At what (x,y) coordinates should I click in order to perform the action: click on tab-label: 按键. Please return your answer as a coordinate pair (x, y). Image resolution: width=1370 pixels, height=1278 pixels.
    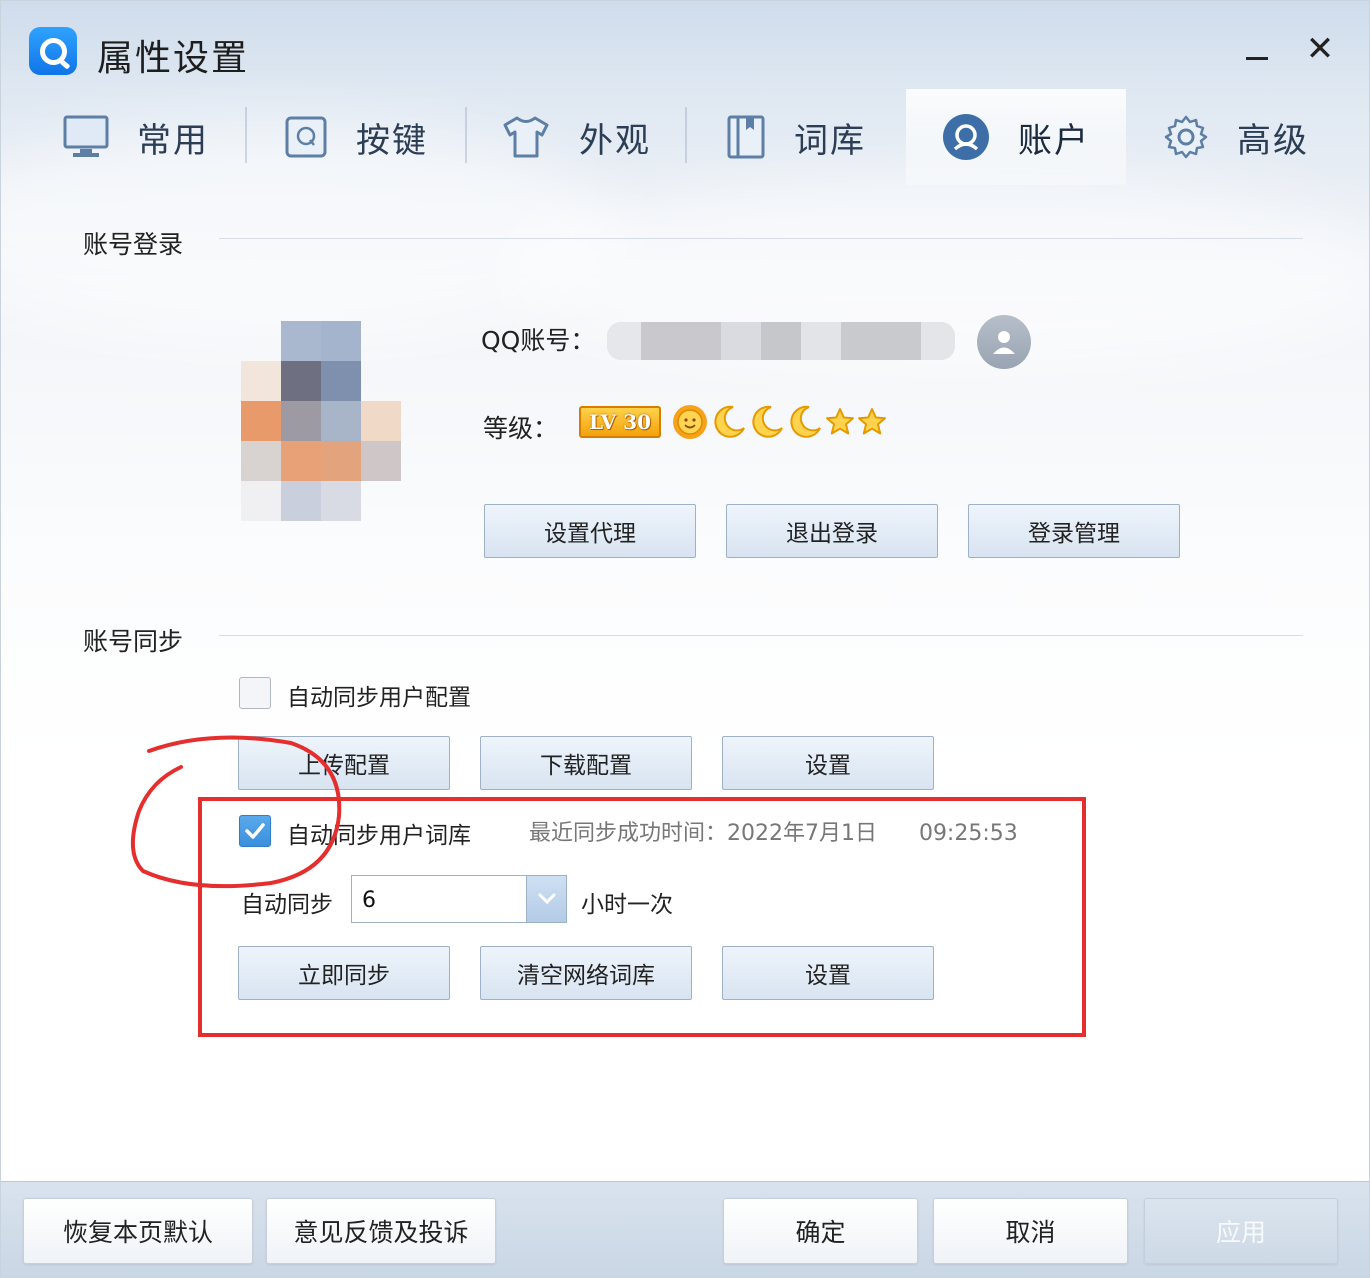
    Looking at the image, I should click on (392, 140).